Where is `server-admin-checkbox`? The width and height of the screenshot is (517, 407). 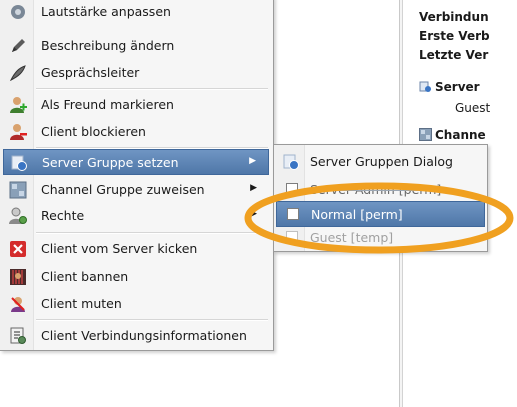 server-admin-checkbox is located at coordinates (292, 189).